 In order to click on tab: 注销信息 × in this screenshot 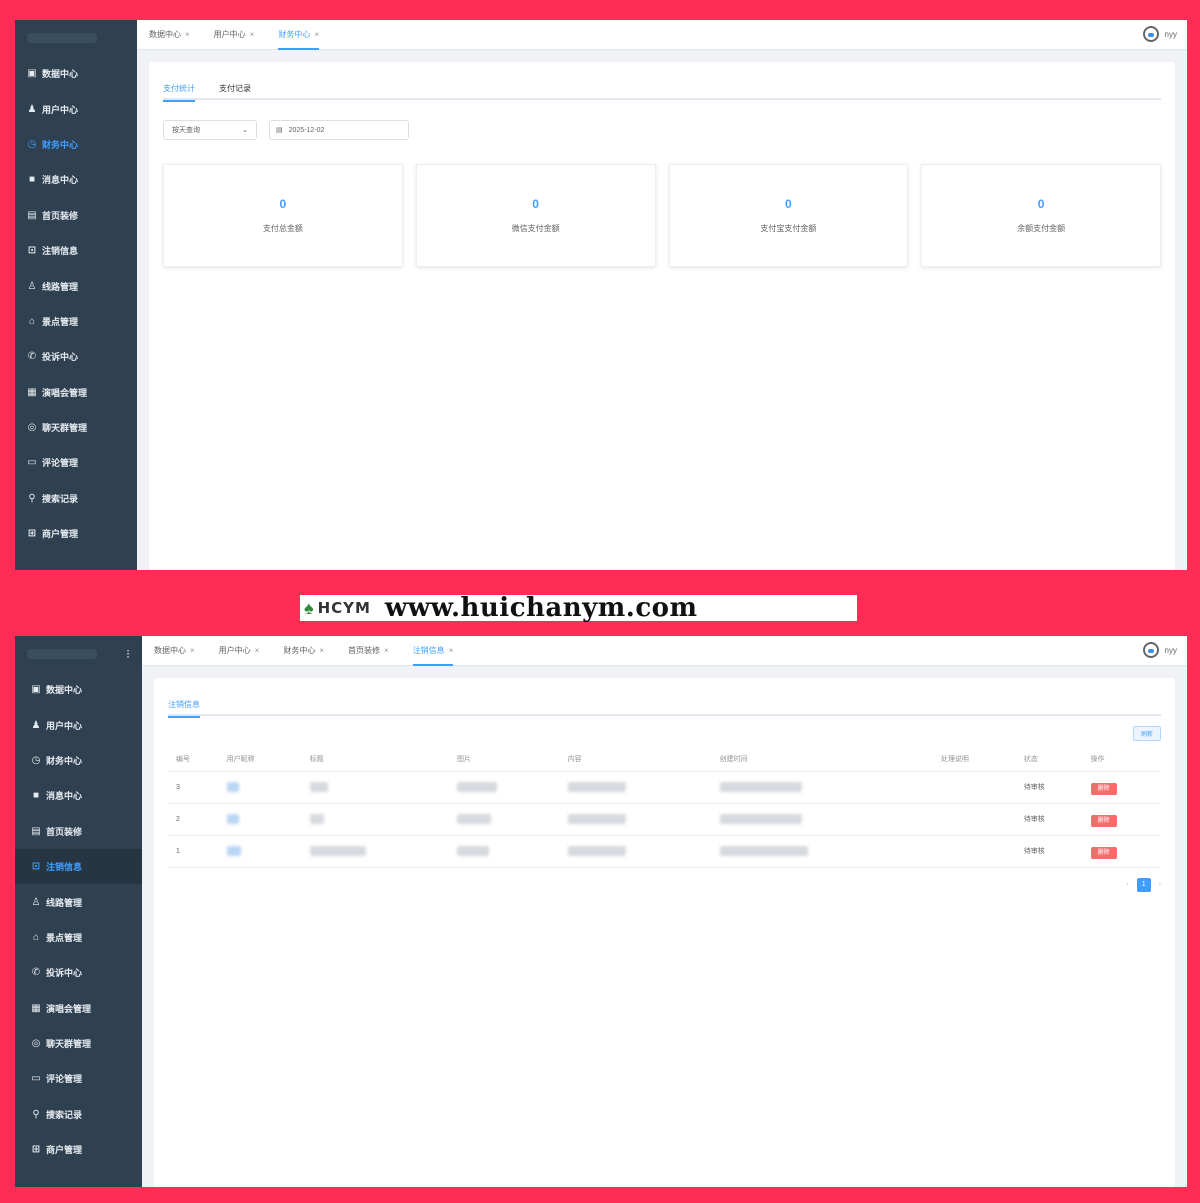, I will do `click(433, 651)`.